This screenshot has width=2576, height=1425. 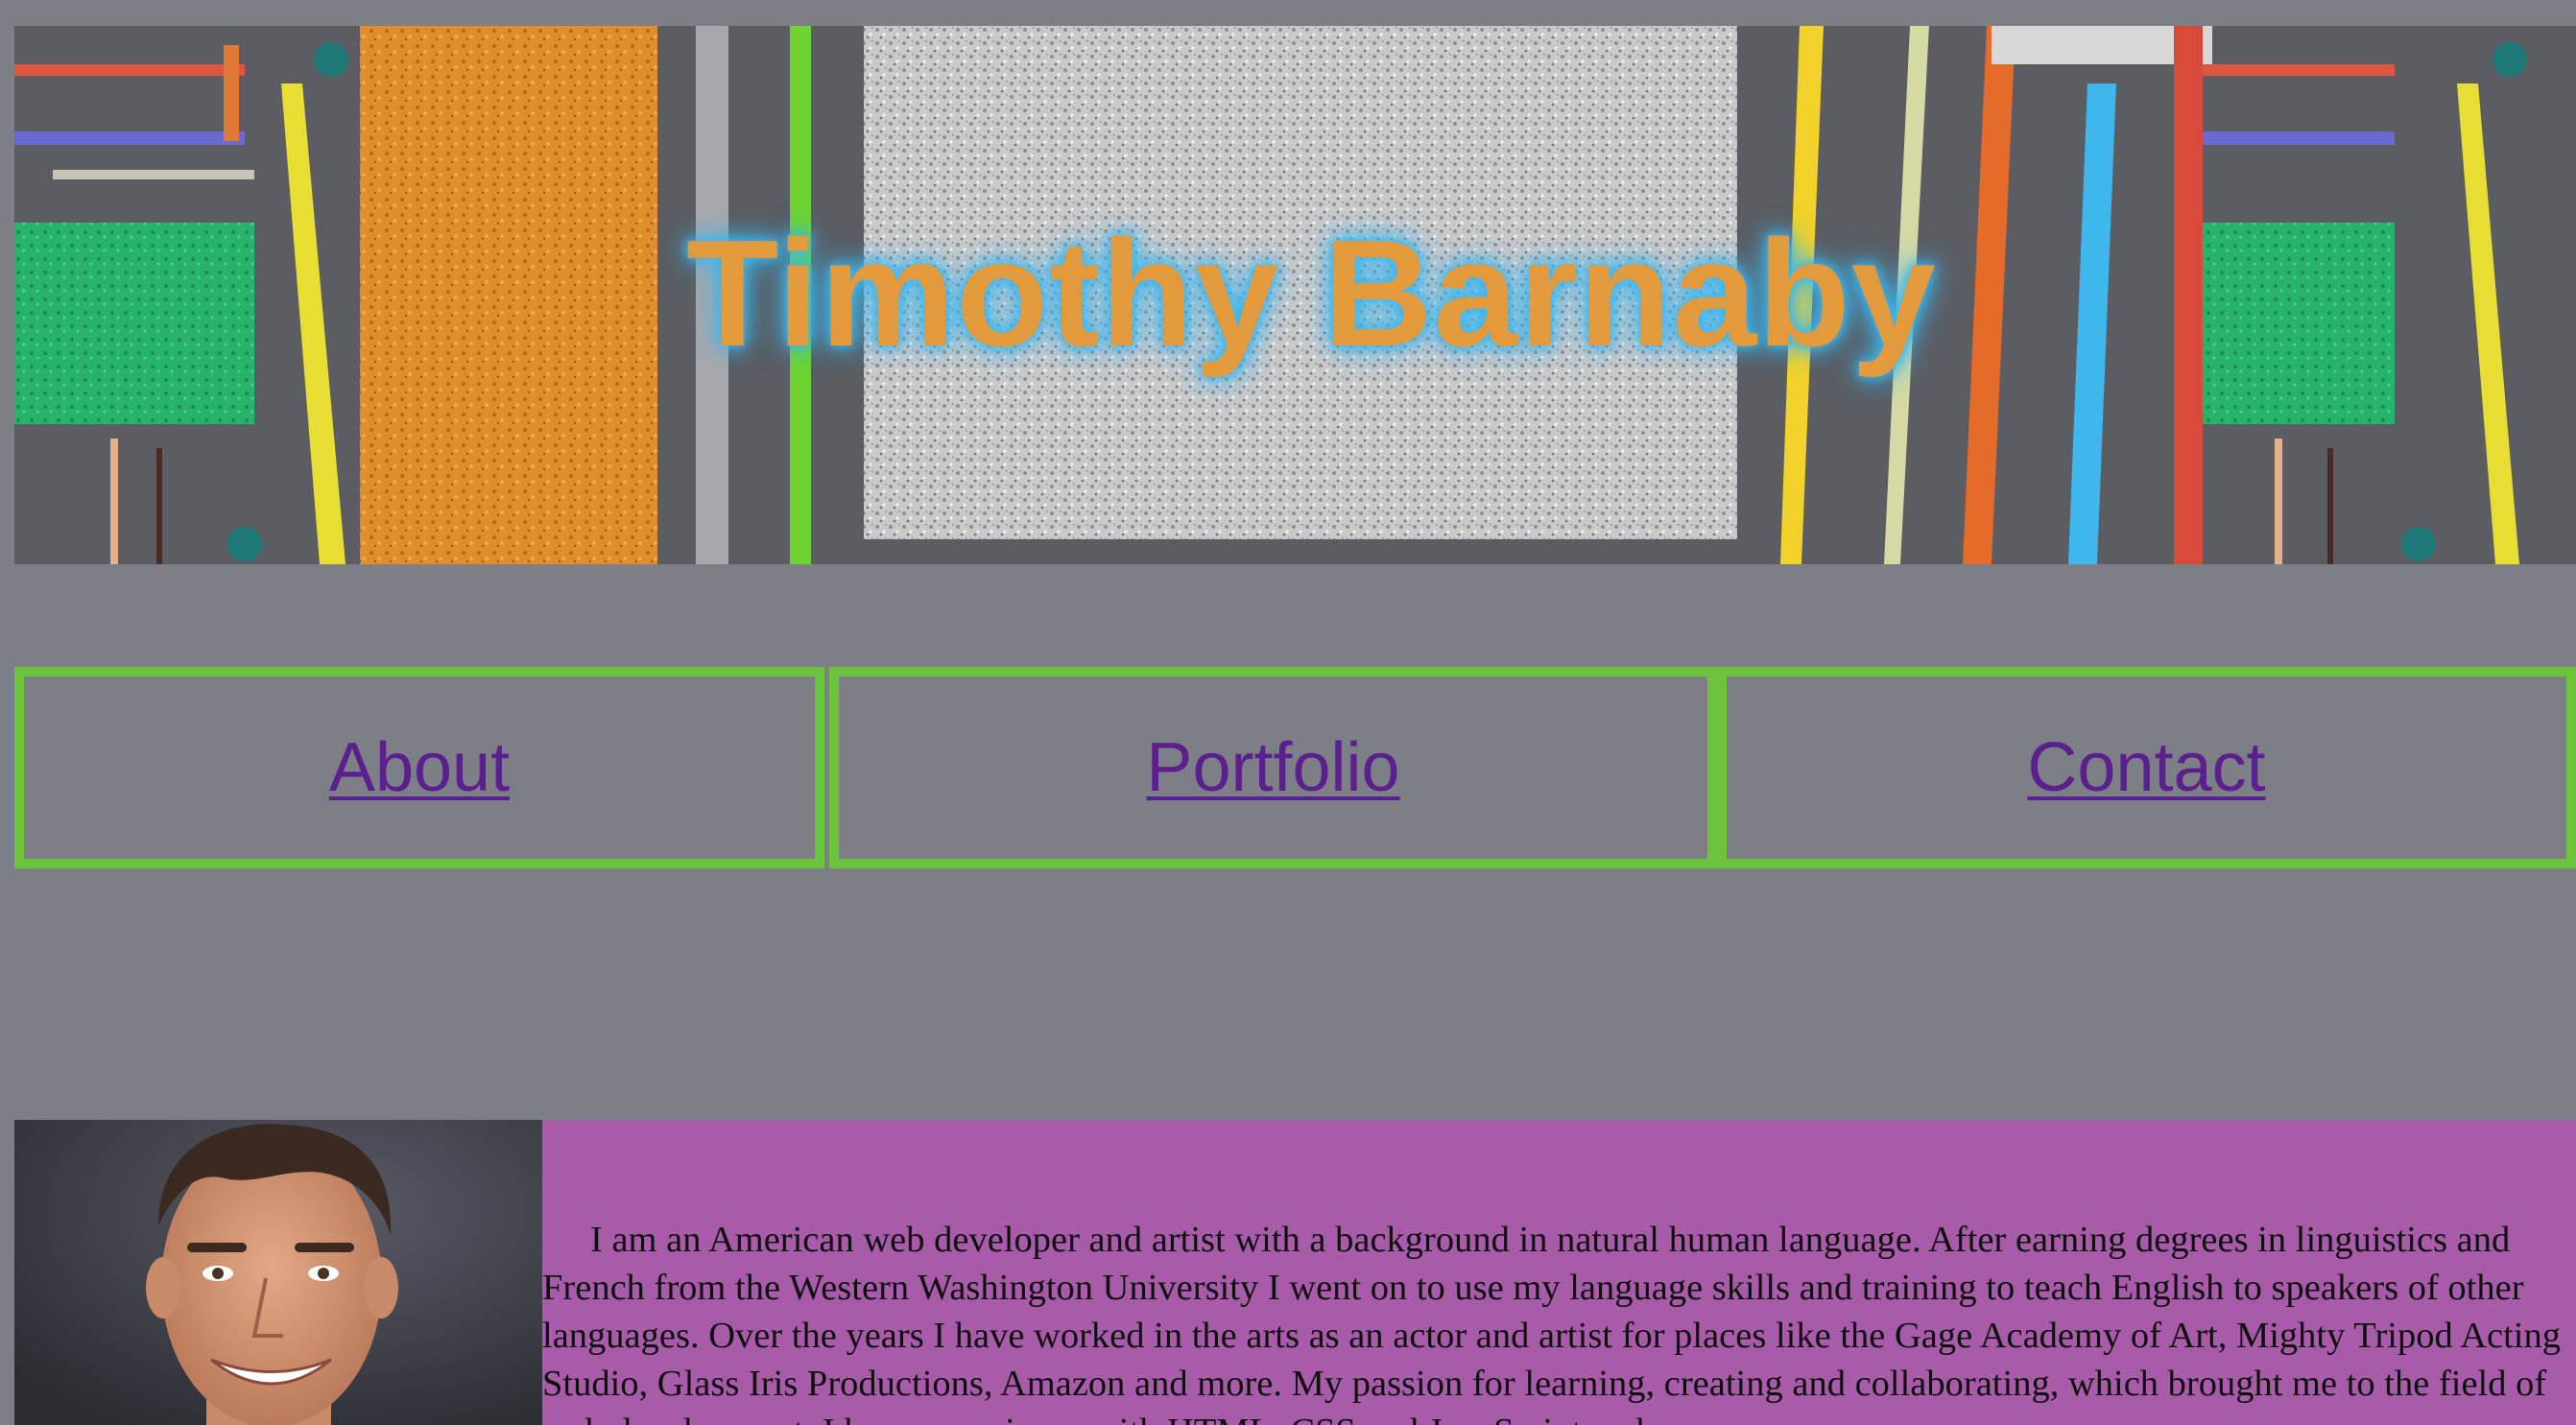 I want to click on main-nav: About Portfolio Contact, so click(x=1295, y=767).